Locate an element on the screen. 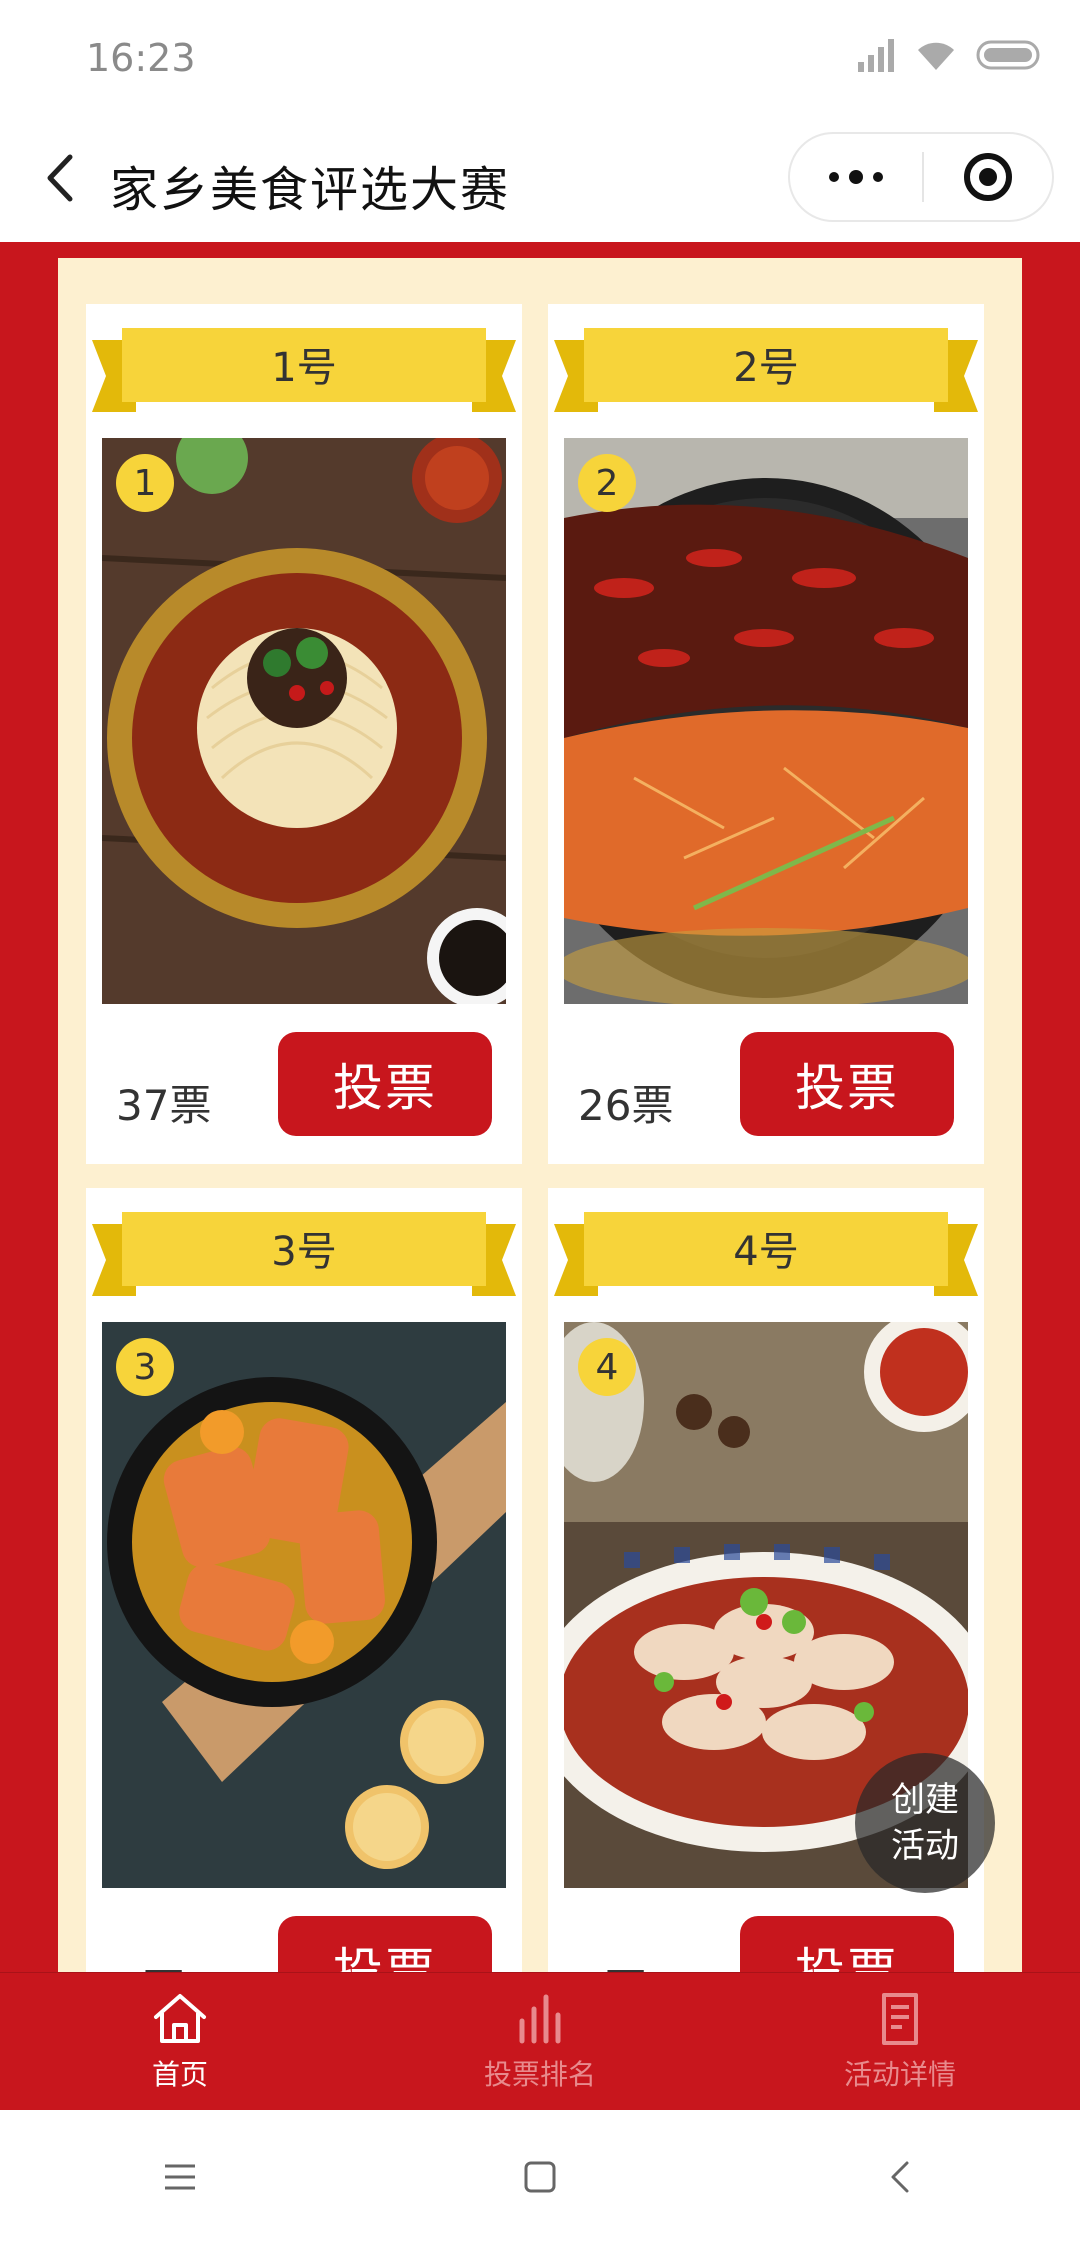 Image resolution: width=1080 pixels, height=2244 pixels. tab-label-details: 活动详情 is located at coordinates (899, 2074).